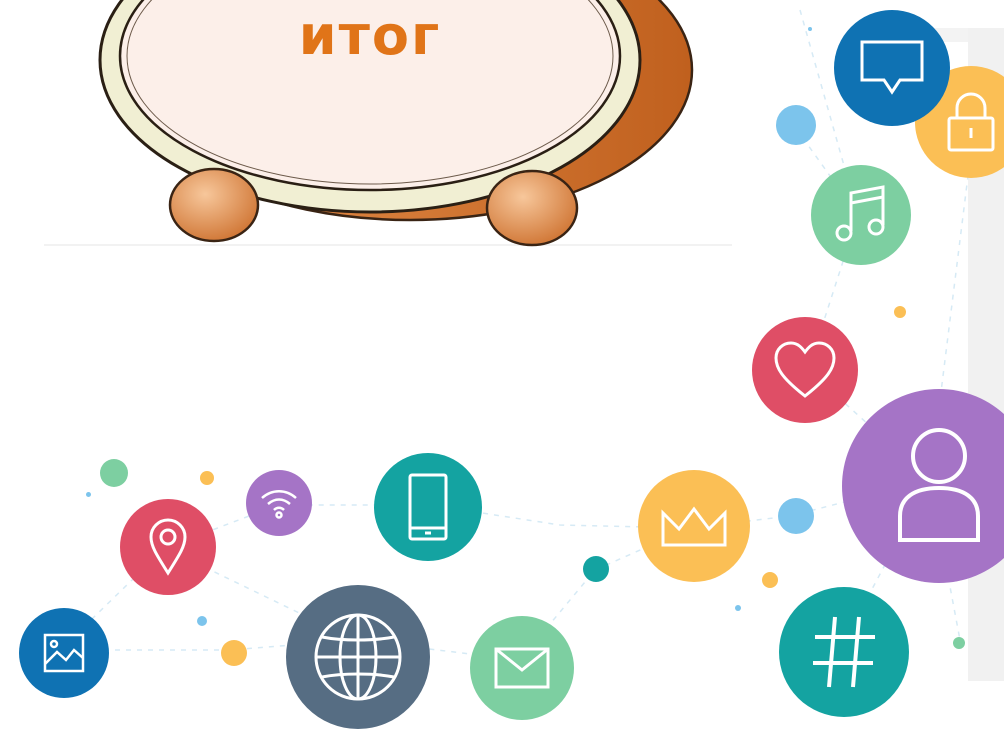  Describe the element at coordinates (168, 547) in the screenshot. I see `location-pin-icon` at that location.